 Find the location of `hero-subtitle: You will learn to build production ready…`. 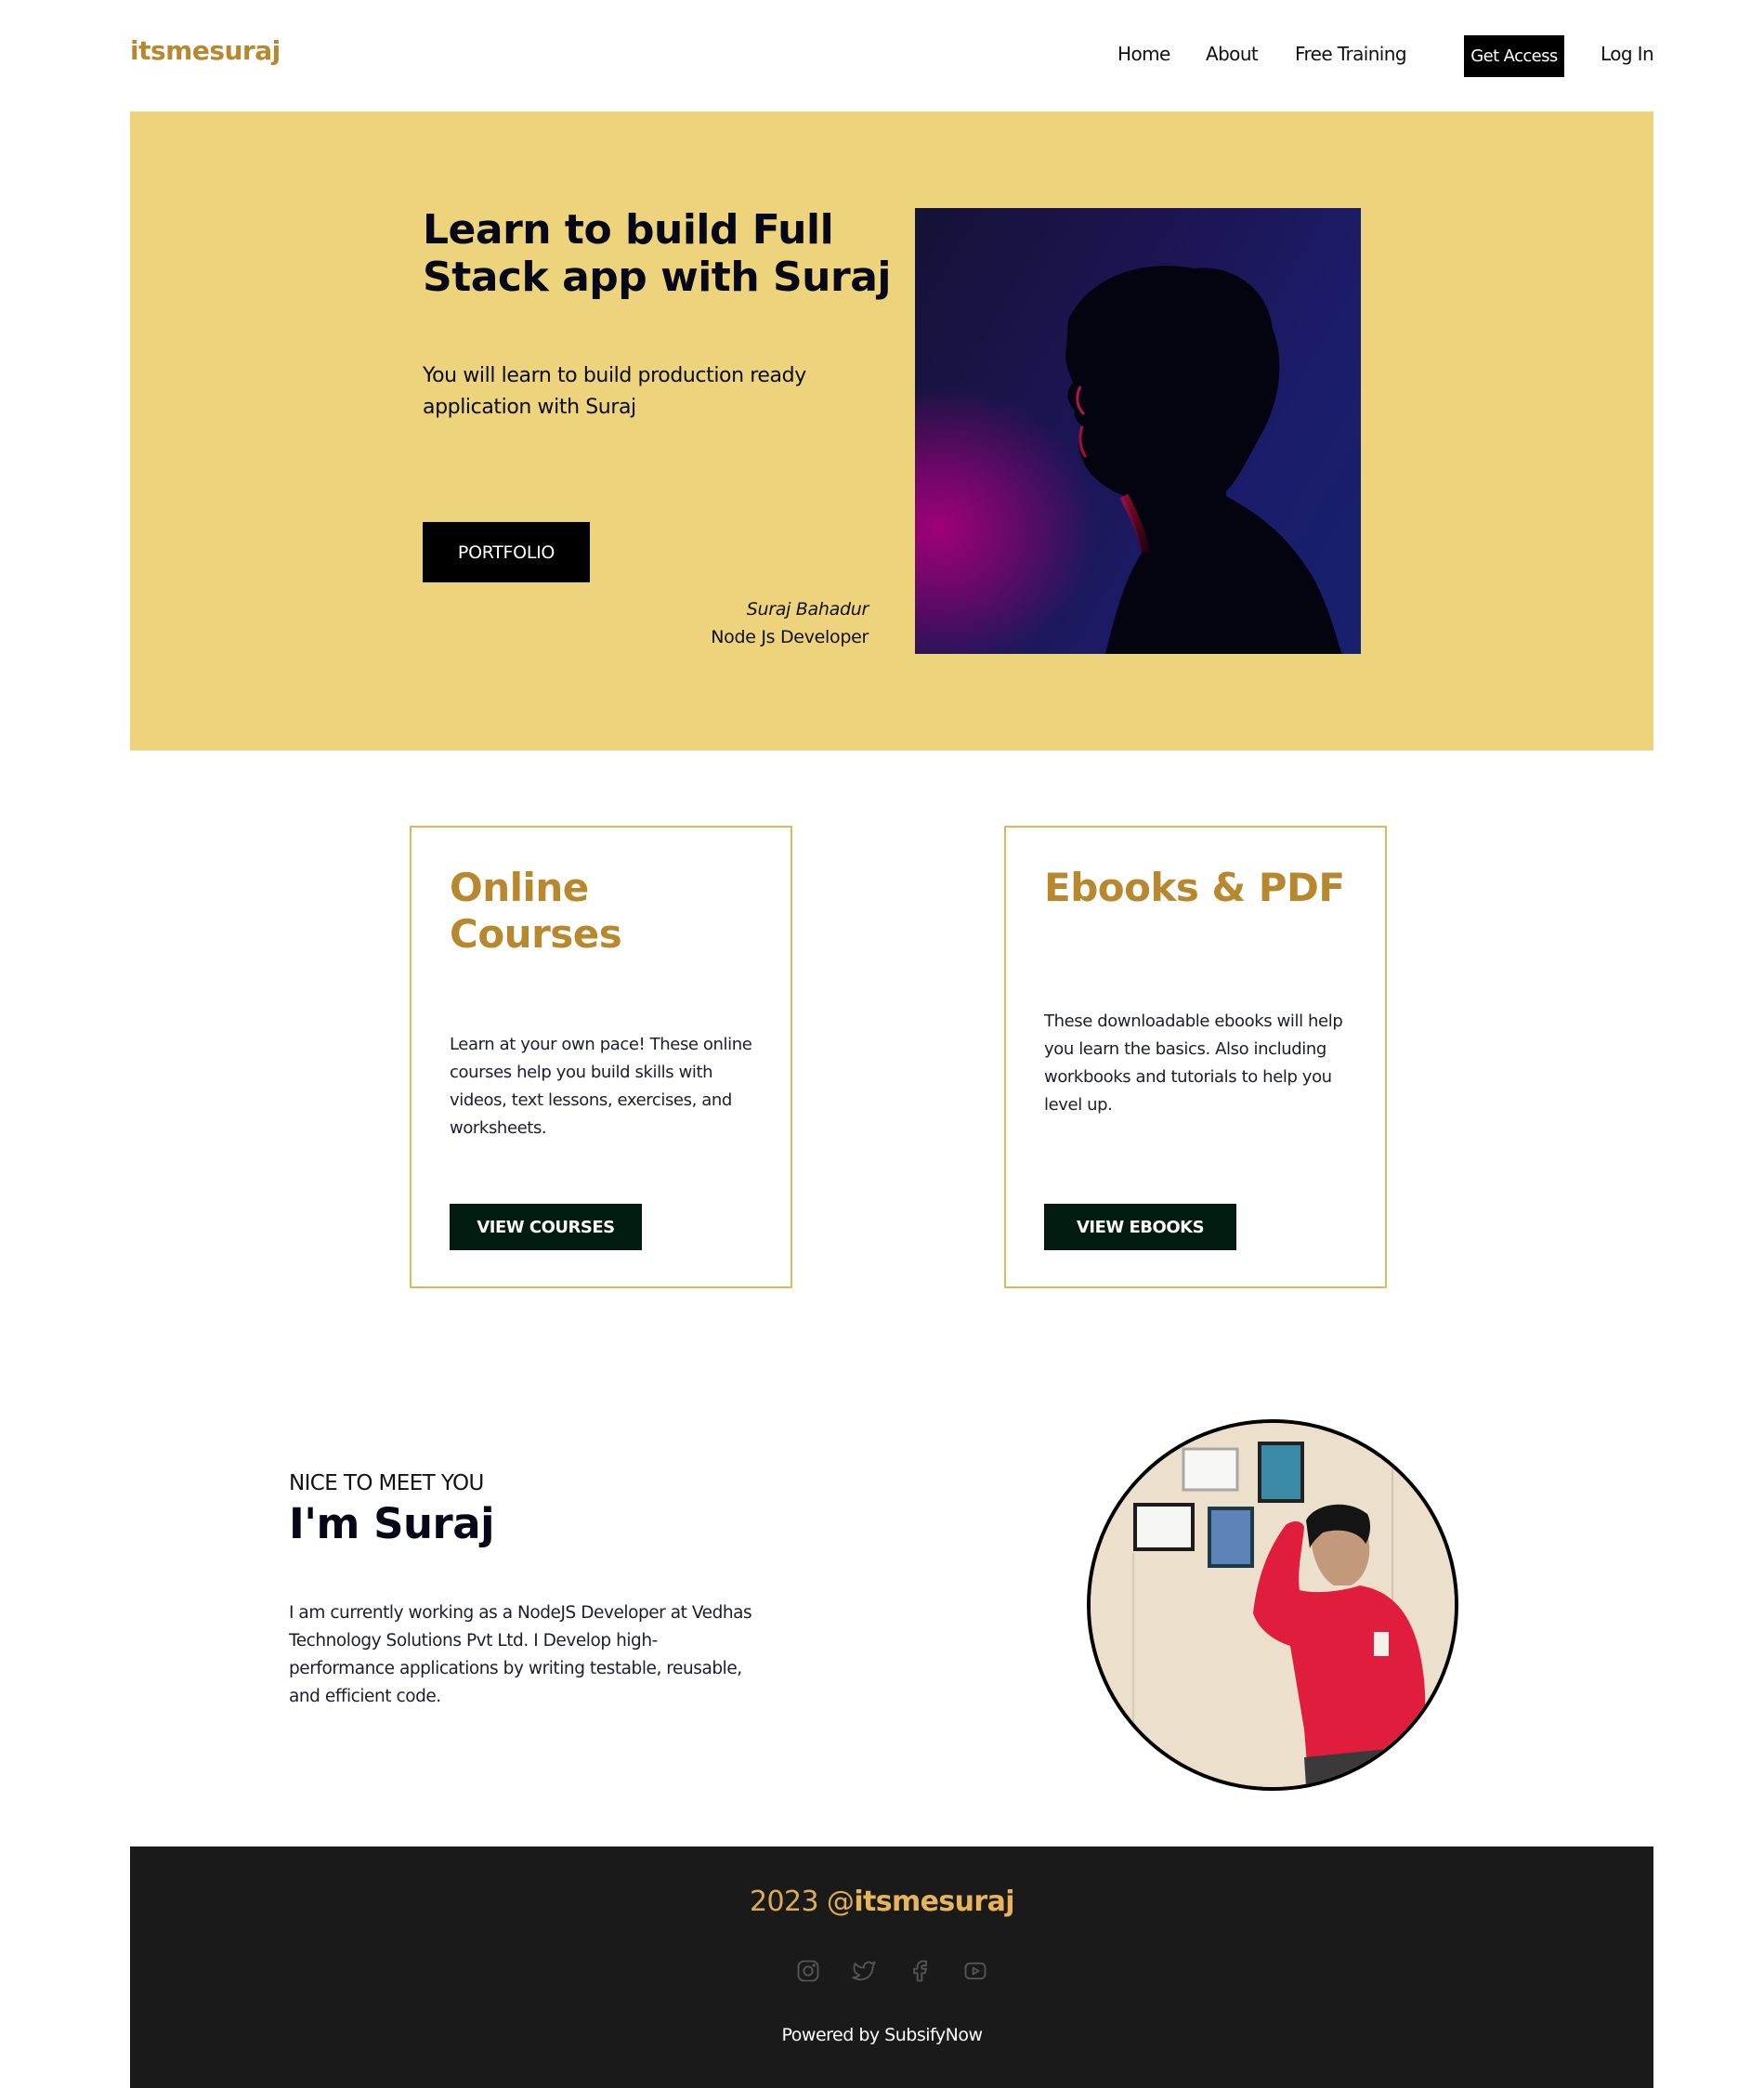

hero-subtitle: You will learn to build production ready… is located at coordinates (614, 391).